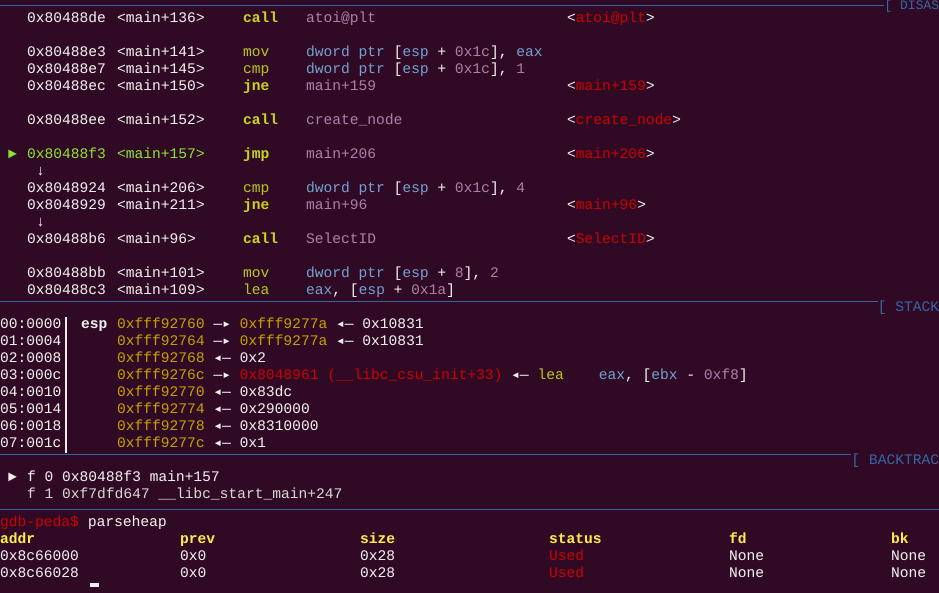 Image resolution: width=939 pixels, height=593 pixels. Describe the element at coordinates (31, 359) in the screenshot. I see `stack-offset: 02:0008` at that location.